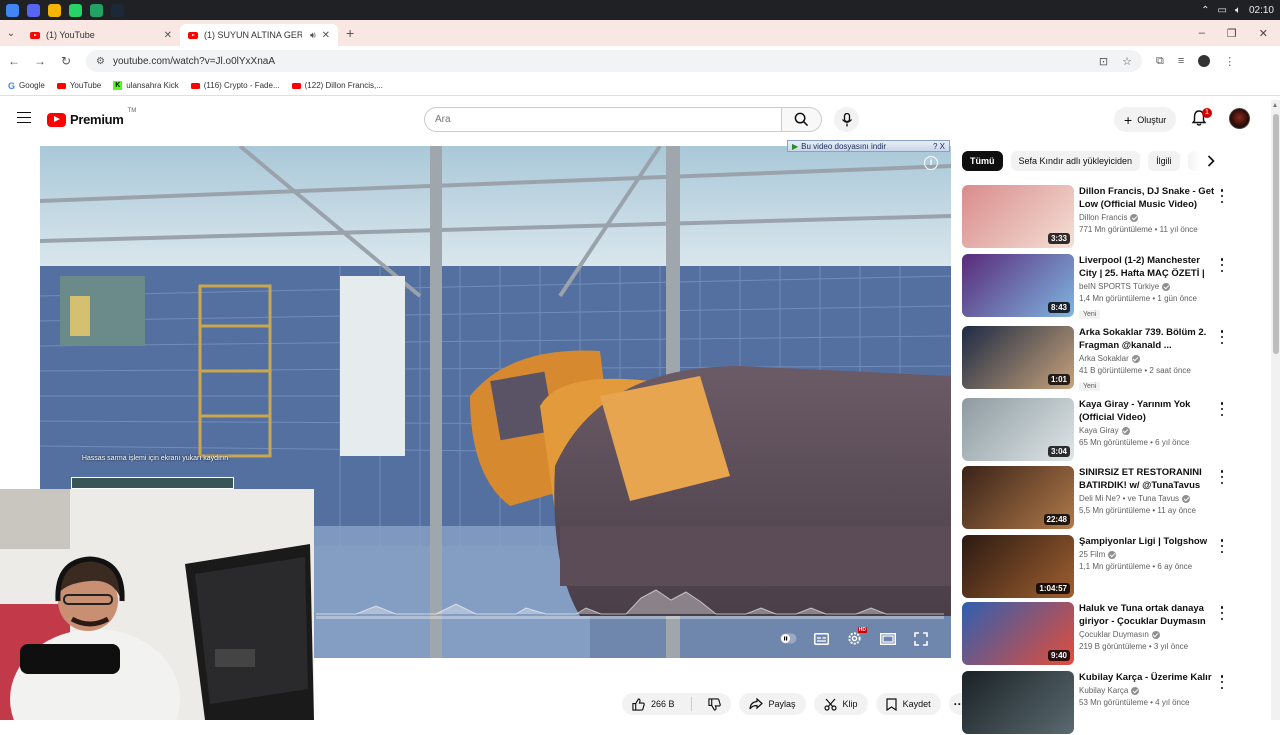 The image size is (1280, 735). Describe the element at coordinates (91, 117) in the screenshot. I see `youtube-premium-logo: Premium TM` at that location.